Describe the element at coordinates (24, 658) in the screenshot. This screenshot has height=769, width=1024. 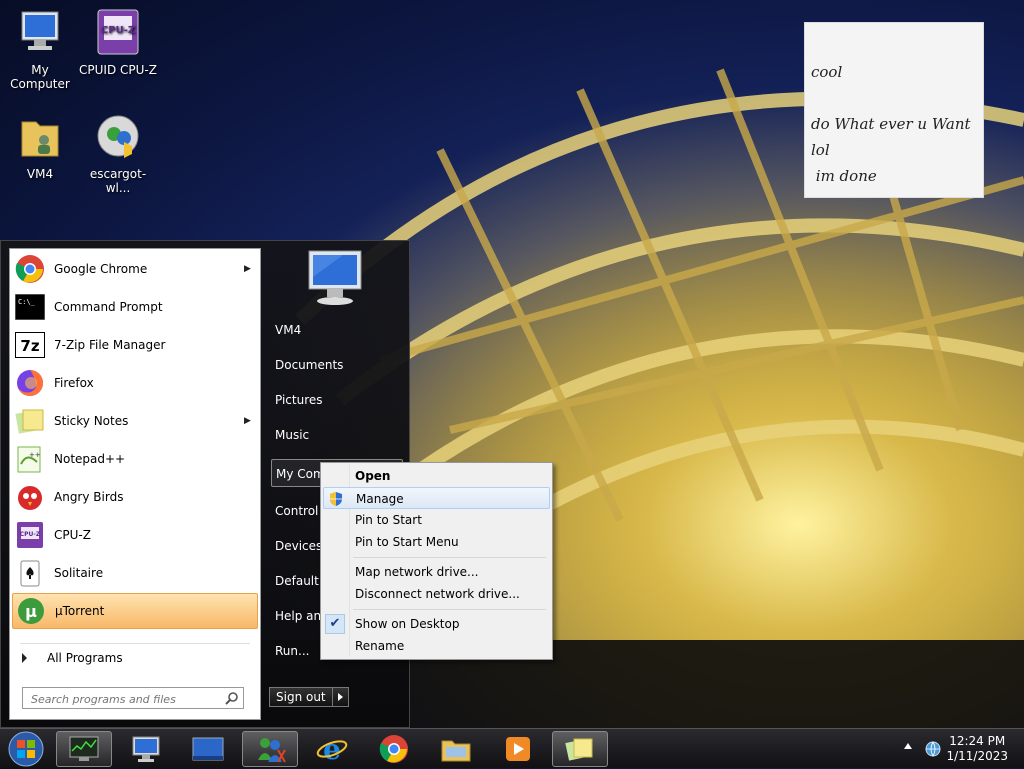
I see `expand-arrow-icon` at that location.